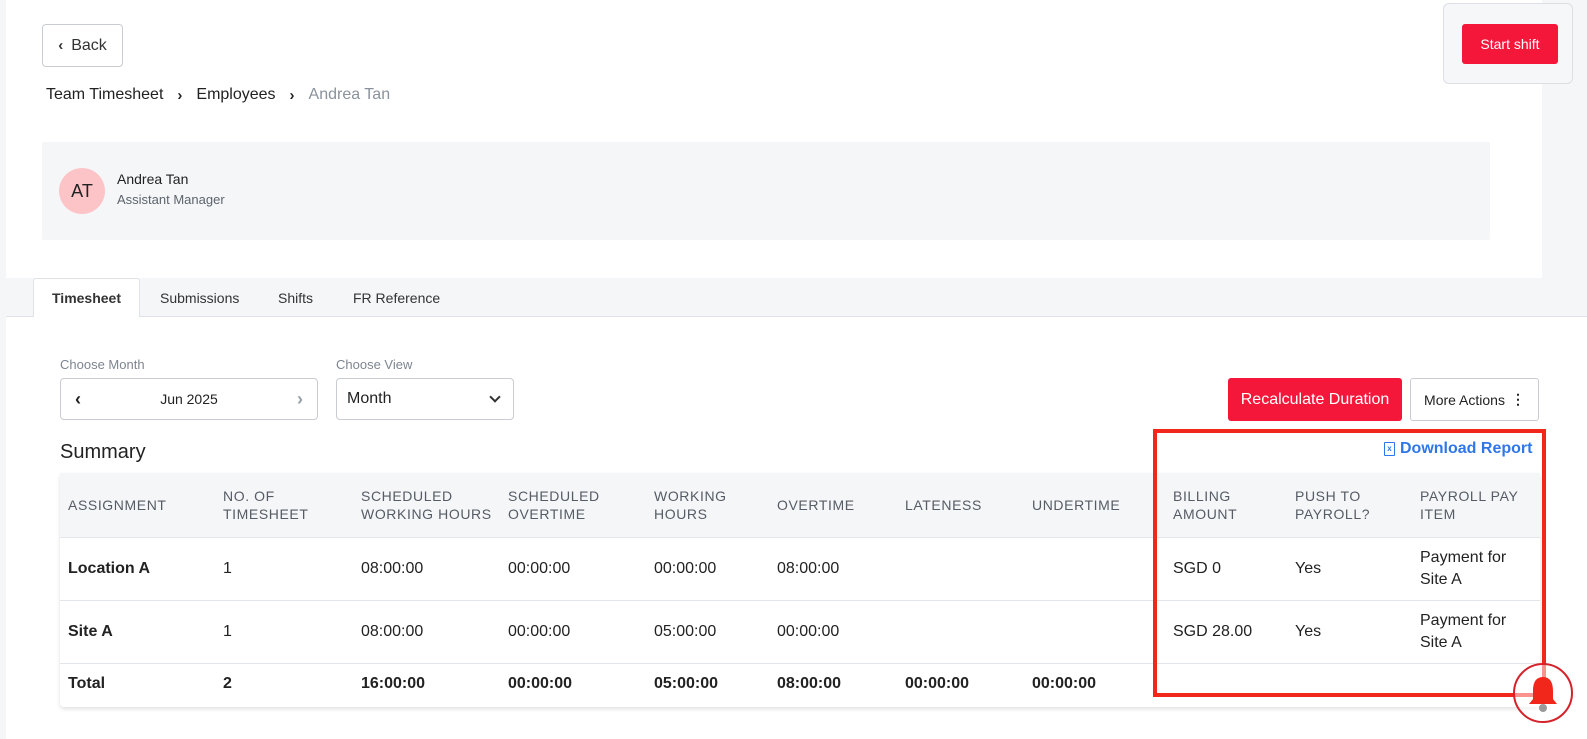  What do you see at coordinates (1197, 568) in the screenshot?
I see `cell-billing-amount: SGD 0` at bounding box center [1197, 568].